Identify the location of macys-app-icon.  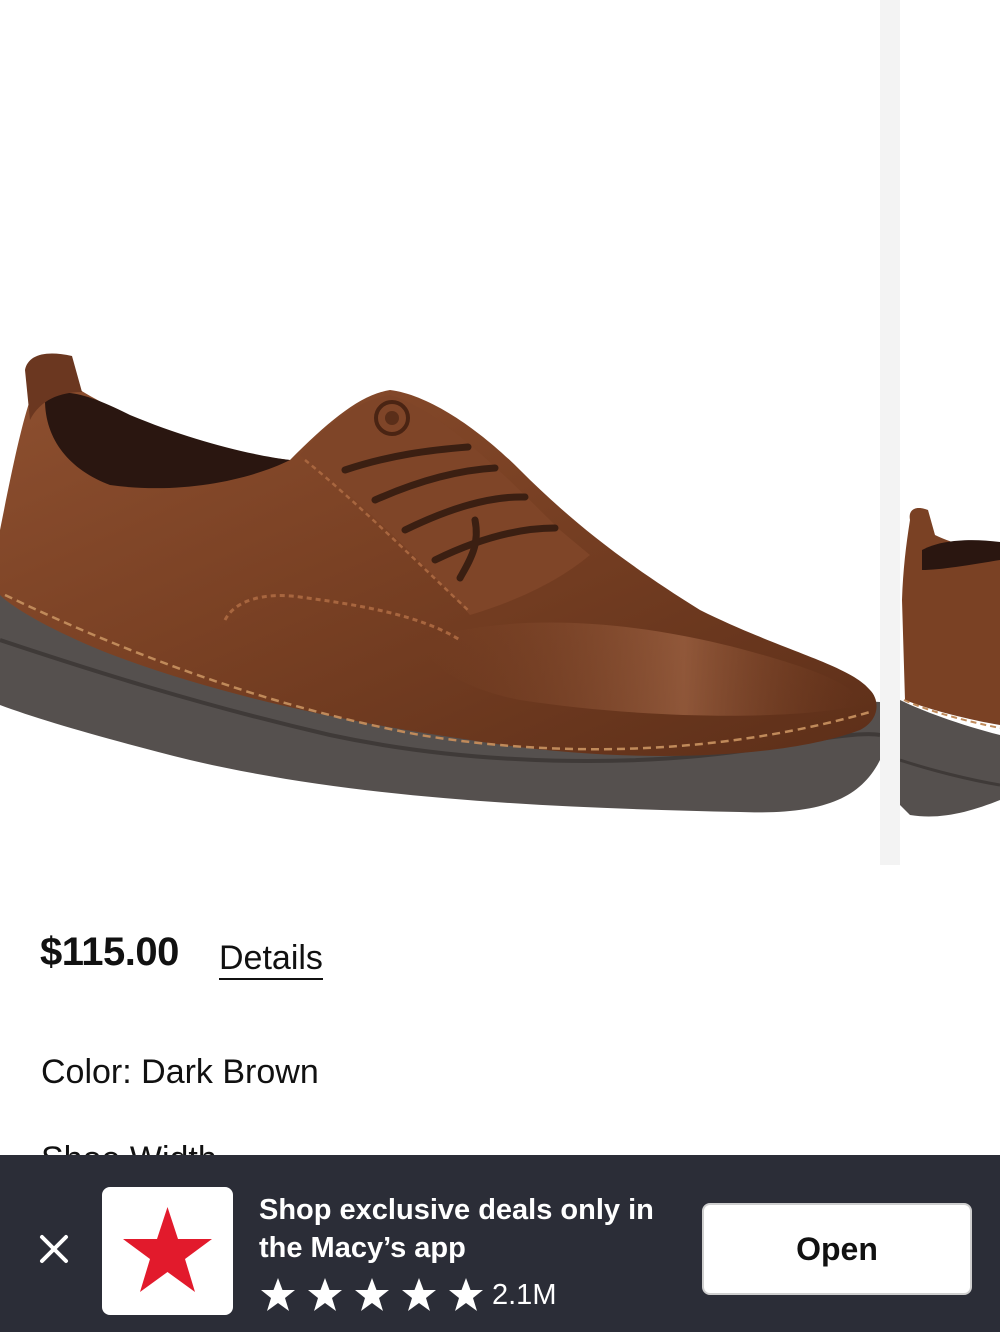
(167, 1251).